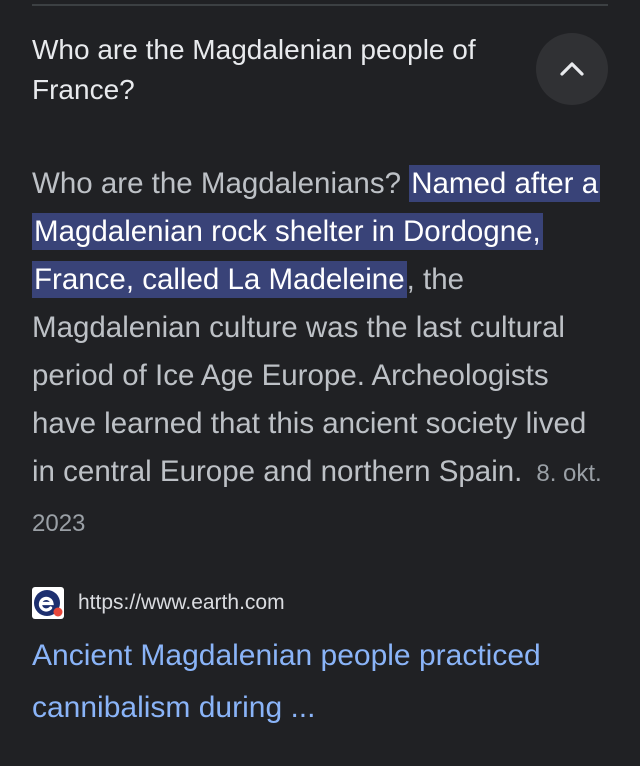 Image resolution: width=640 pixels, height=766 pixels. What do you see at coordinates (320, 5) in the screenshot?
I see `top-divider` at bounding box center [320, 5].